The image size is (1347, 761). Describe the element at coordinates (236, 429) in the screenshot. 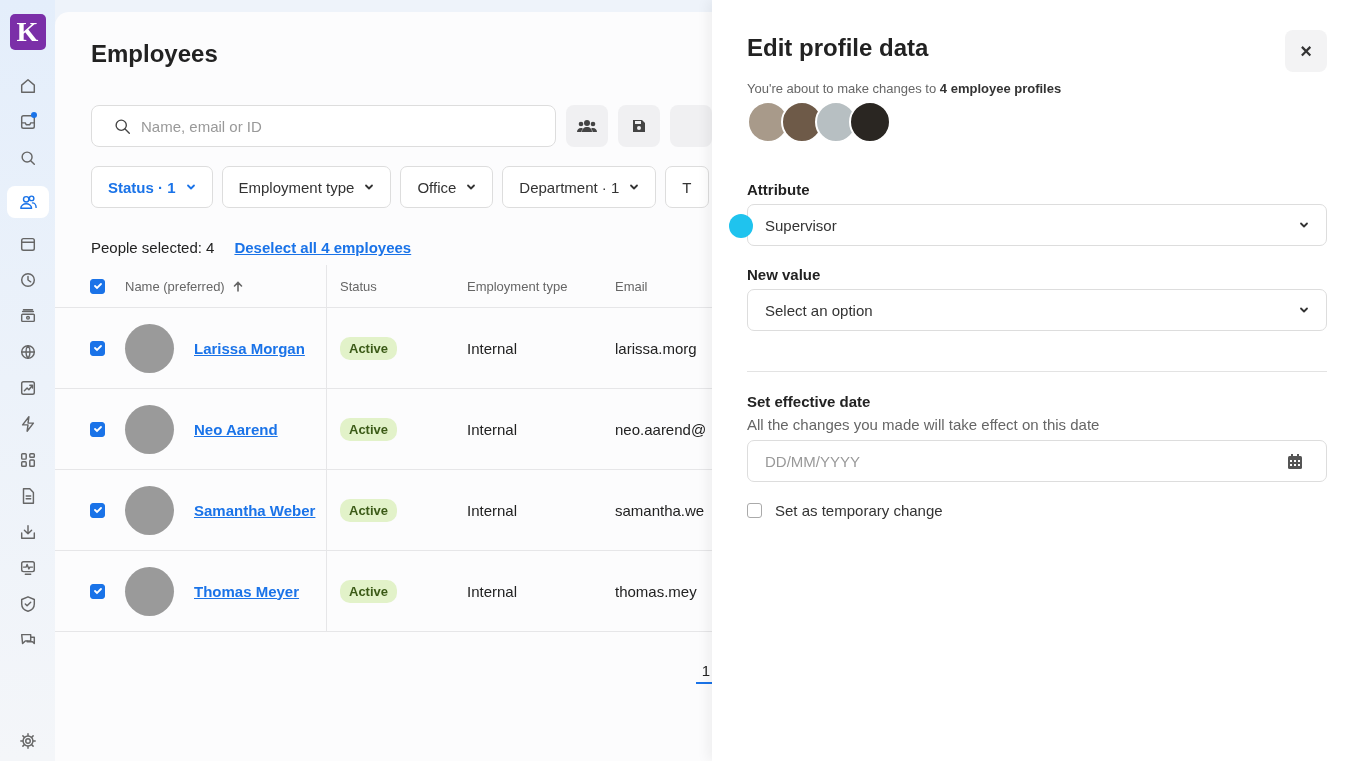

I see `employee-name-link: Neo Aarend` at that location.